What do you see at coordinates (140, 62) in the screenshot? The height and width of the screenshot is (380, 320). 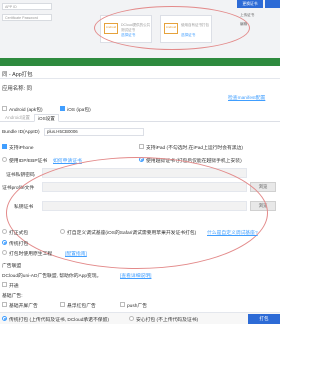 I see `green-divider` at bounding box center [140, 62].